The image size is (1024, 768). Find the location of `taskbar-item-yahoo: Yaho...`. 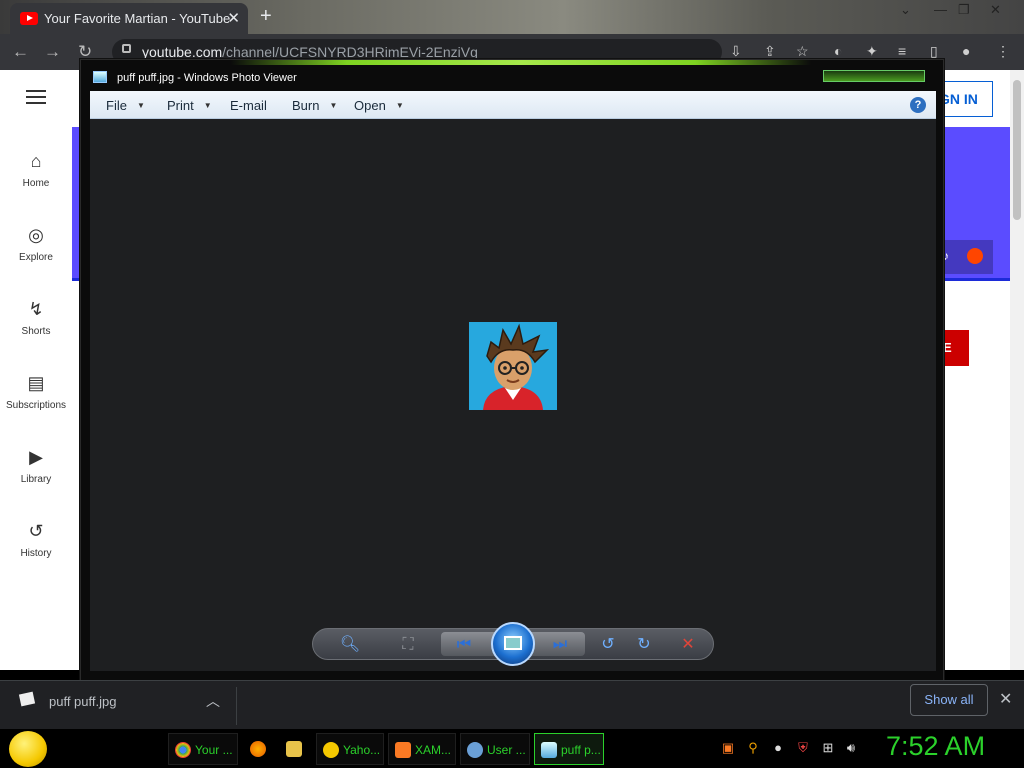

taskbar-item-yahoo: Yaho... is located at coordinates (350, 749).